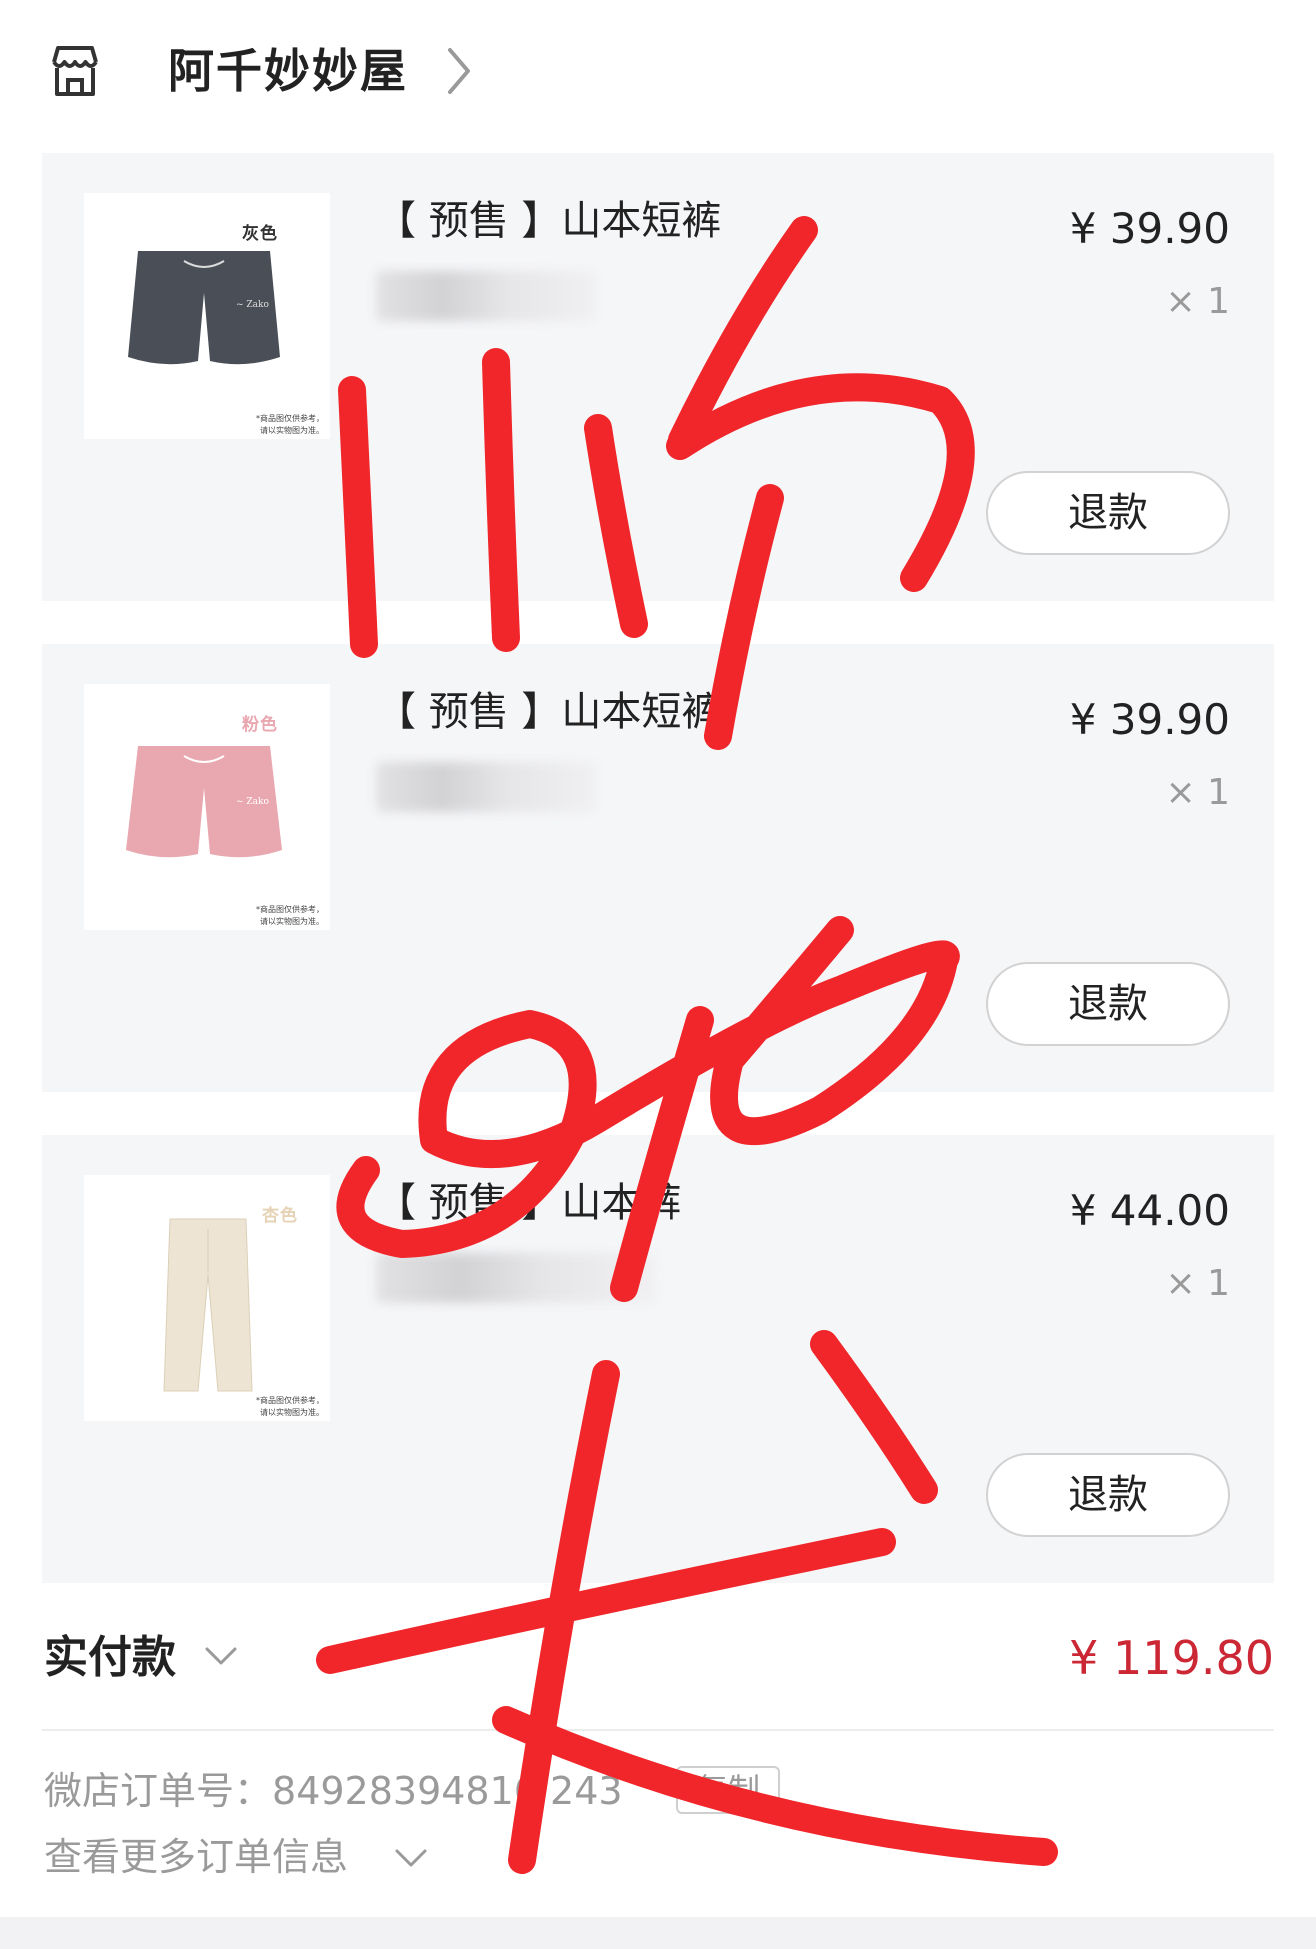 This screenshot has height=1949, width=1316. What do you see at coordinates (280, 1216) in the screenshot?
I see `thumb-color-label: 杏色` at bounding box center [280, 1216].